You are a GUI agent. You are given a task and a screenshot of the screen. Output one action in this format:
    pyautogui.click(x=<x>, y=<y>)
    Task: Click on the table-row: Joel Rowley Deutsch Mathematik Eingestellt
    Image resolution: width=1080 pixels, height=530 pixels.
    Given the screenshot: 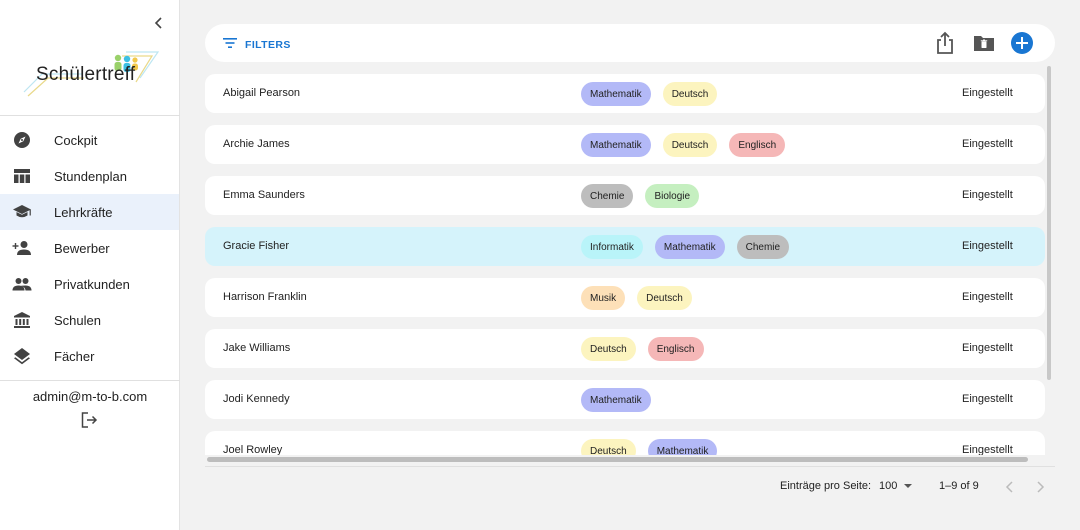 What is the action you would take?
    pyautogui.click(x=625, y=443)
    